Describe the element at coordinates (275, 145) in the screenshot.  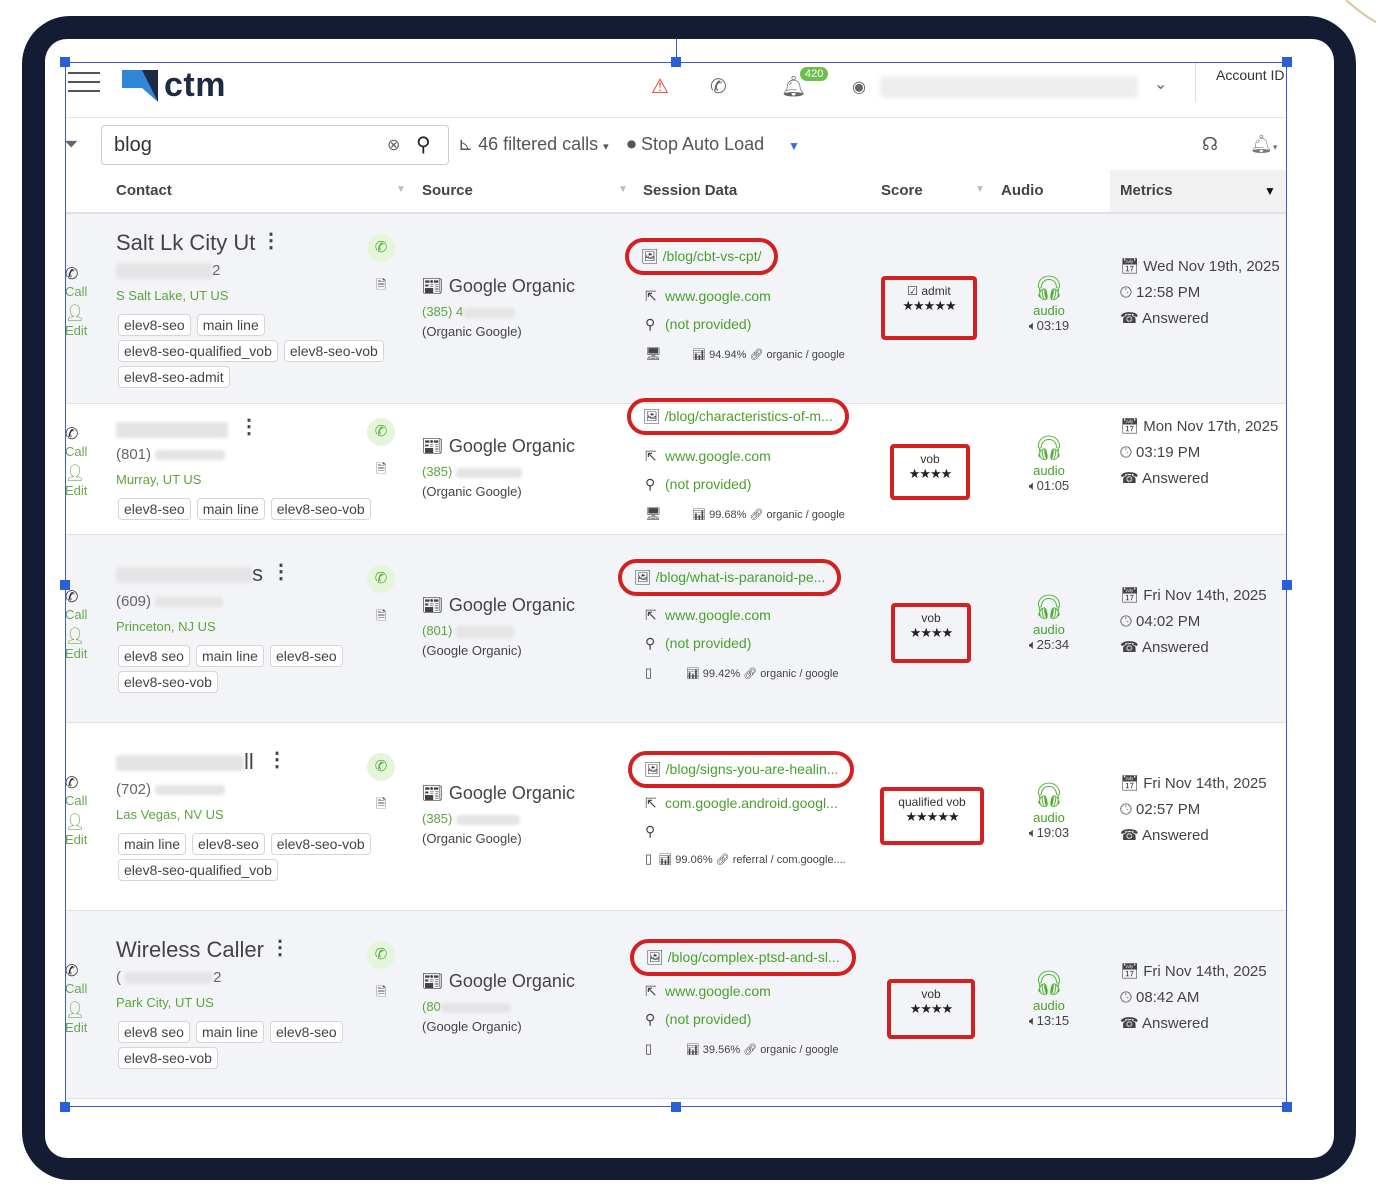
I see `search-input: blog ⊗ ⚲` at that location.